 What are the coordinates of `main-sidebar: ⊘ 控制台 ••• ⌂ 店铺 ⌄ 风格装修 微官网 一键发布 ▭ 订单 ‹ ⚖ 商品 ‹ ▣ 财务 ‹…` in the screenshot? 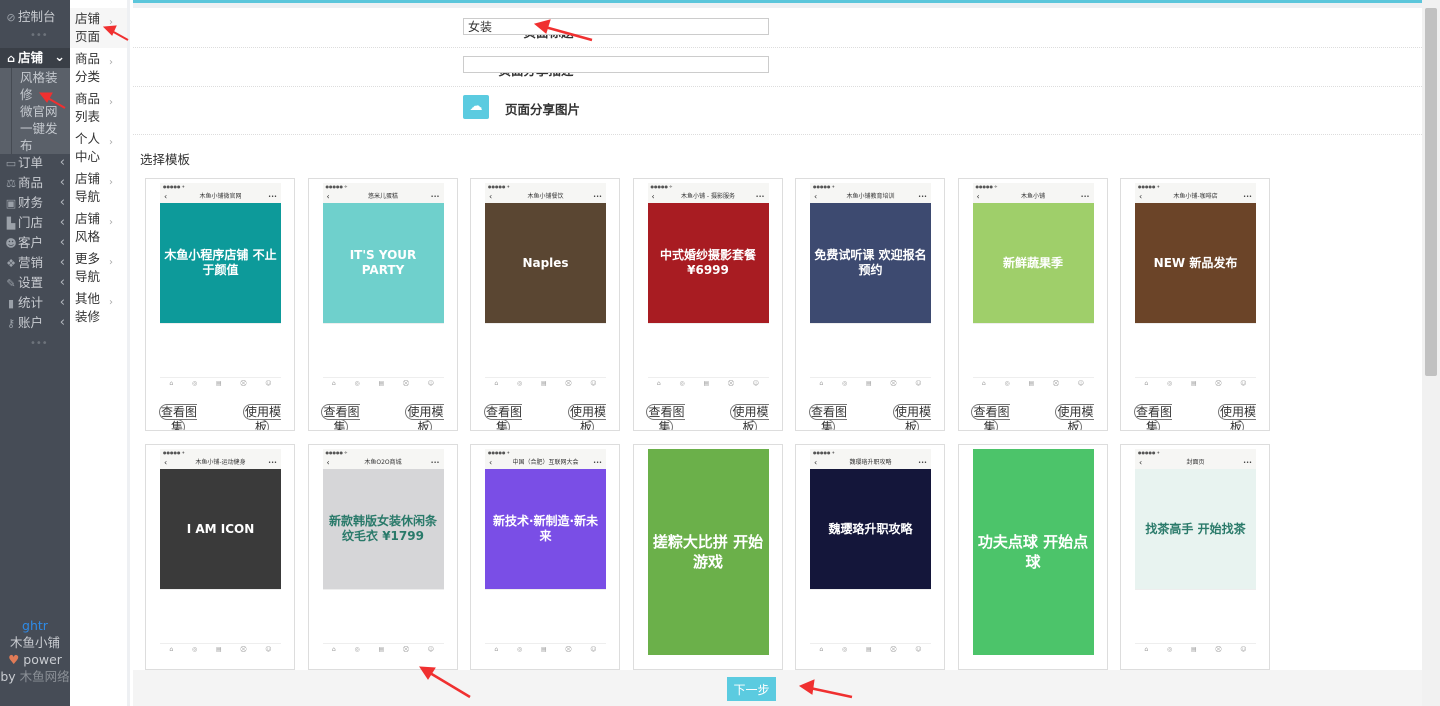 It's located at (35, 353).